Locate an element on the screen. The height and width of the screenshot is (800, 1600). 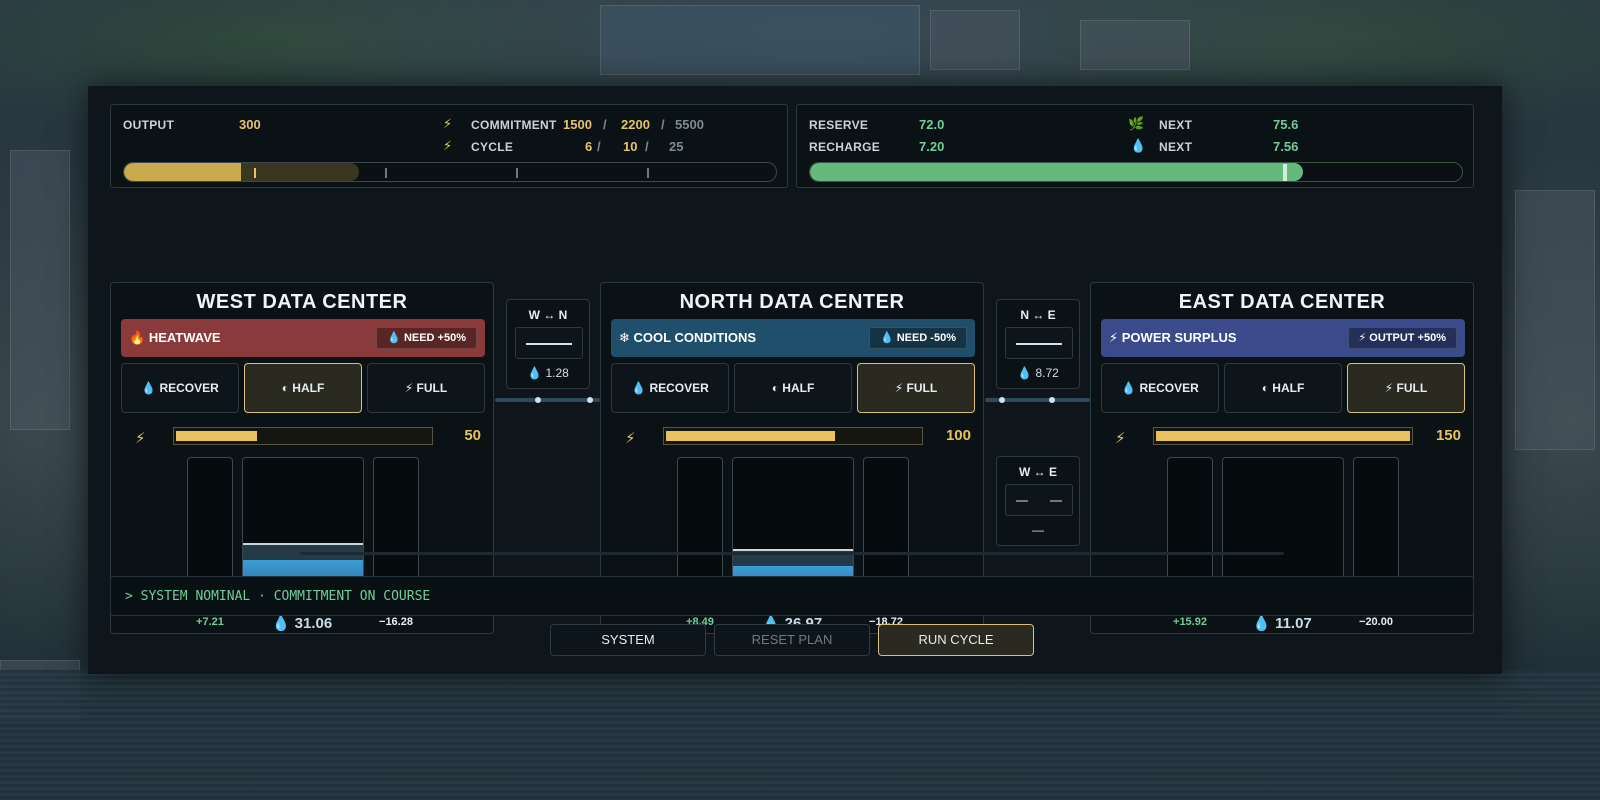
condition-effect-badge: ⚡ OUTPUT +50% is located at coordinates (1402, 338).